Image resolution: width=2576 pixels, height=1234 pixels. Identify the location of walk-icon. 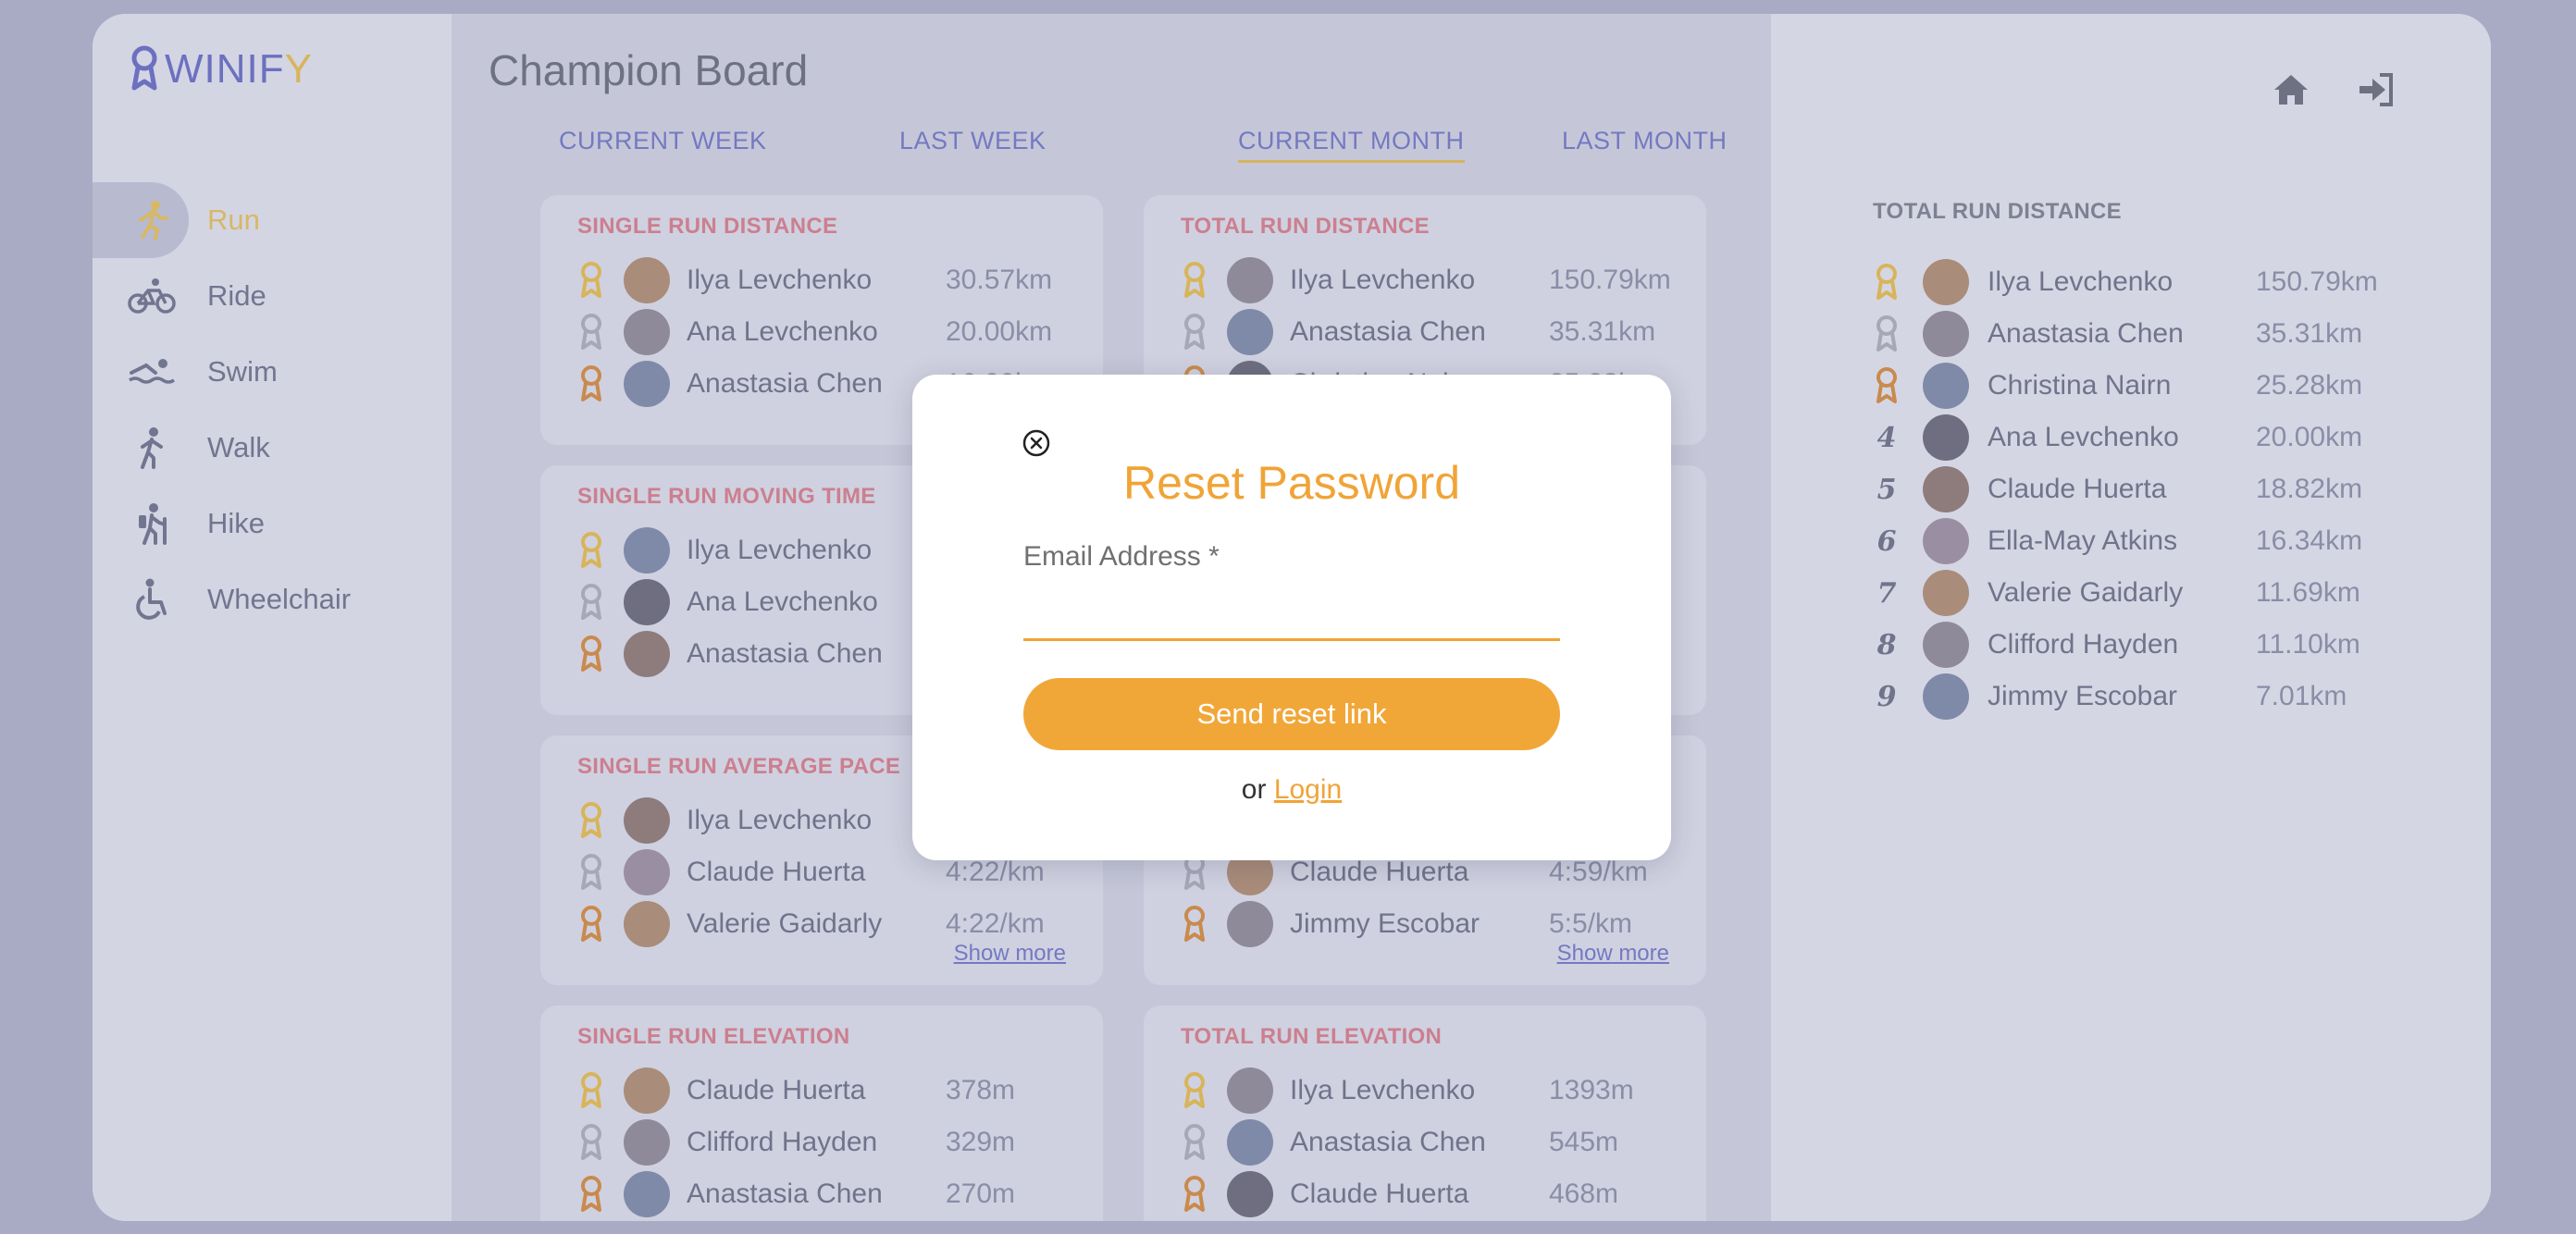
(152, 448).